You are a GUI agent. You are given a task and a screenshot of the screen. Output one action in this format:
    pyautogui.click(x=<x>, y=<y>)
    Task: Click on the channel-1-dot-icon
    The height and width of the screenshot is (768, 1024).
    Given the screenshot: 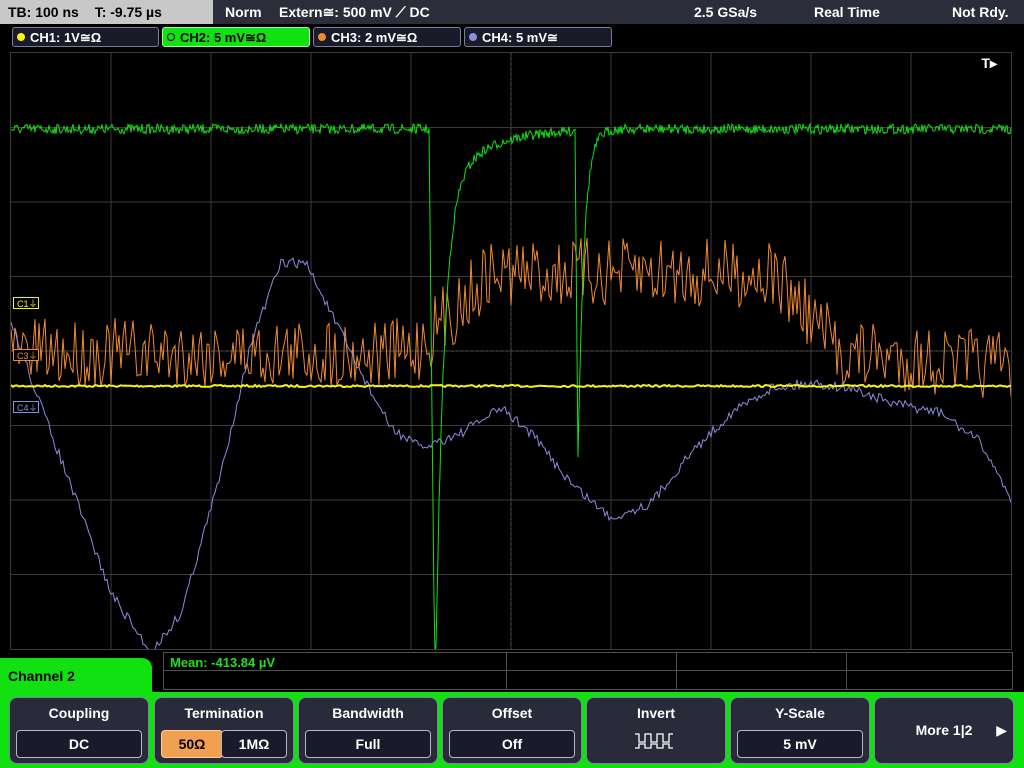 What is the action you would take?
    pyautogui.click(x=21, y=37)
    